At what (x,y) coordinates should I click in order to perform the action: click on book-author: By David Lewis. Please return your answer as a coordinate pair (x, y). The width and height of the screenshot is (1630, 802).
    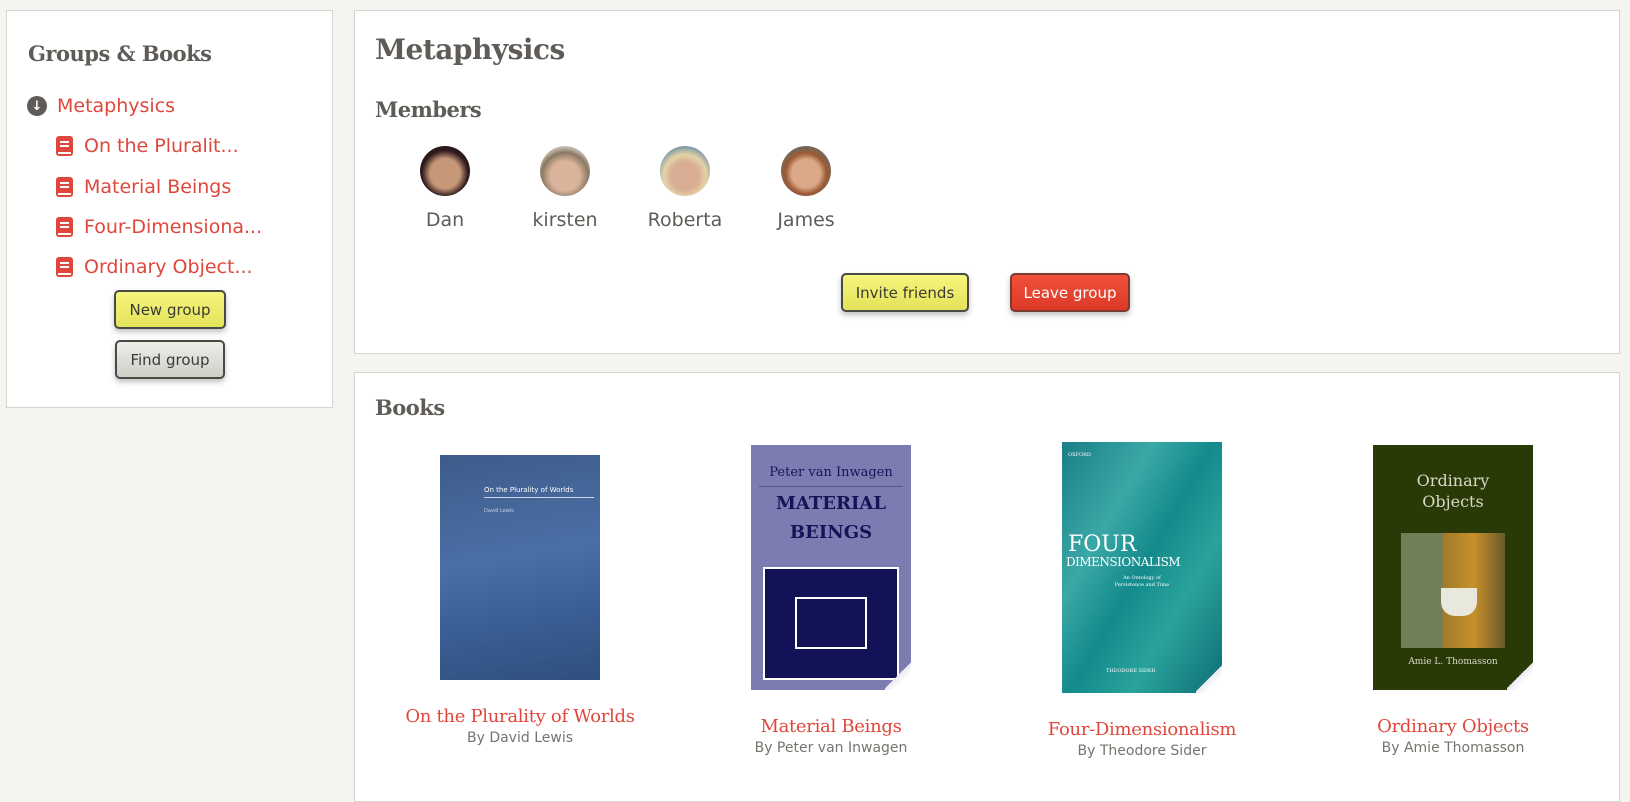
    Looking at the image, I should click on (519, 738).